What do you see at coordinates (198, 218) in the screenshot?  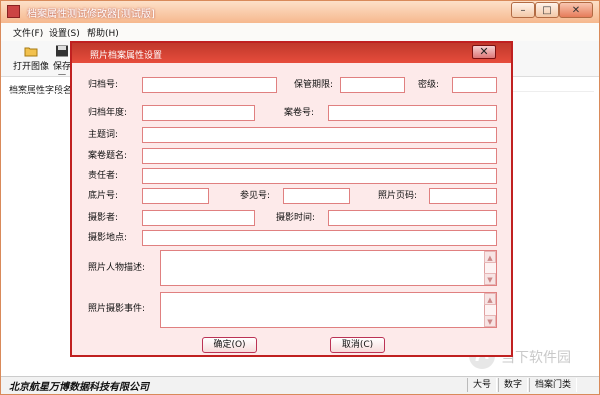 I see `photographer-input` at bounding box center [198, 218].